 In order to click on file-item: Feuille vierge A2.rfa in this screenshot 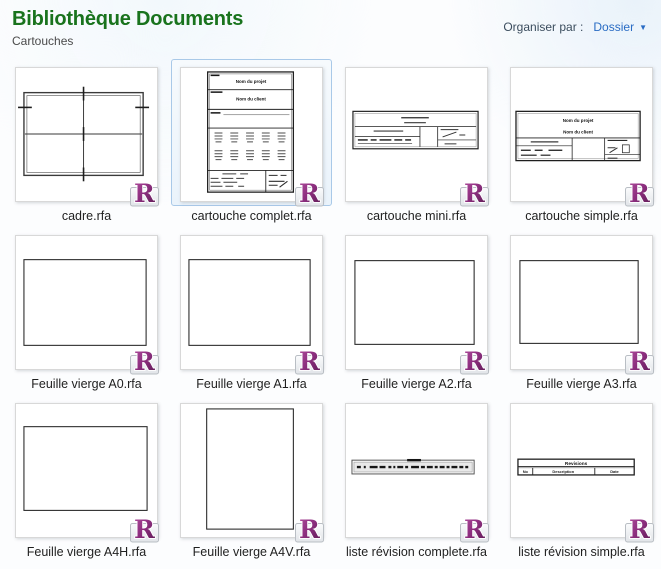, I will do `click(416, 309)`.